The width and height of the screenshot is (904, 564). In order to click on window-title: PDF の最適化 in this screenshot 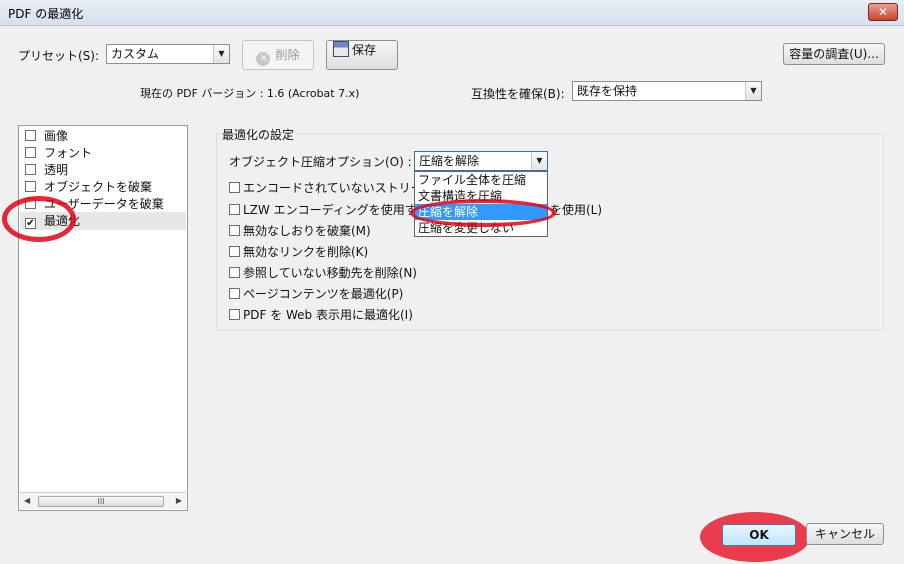, I will do `click(46, 14)`.